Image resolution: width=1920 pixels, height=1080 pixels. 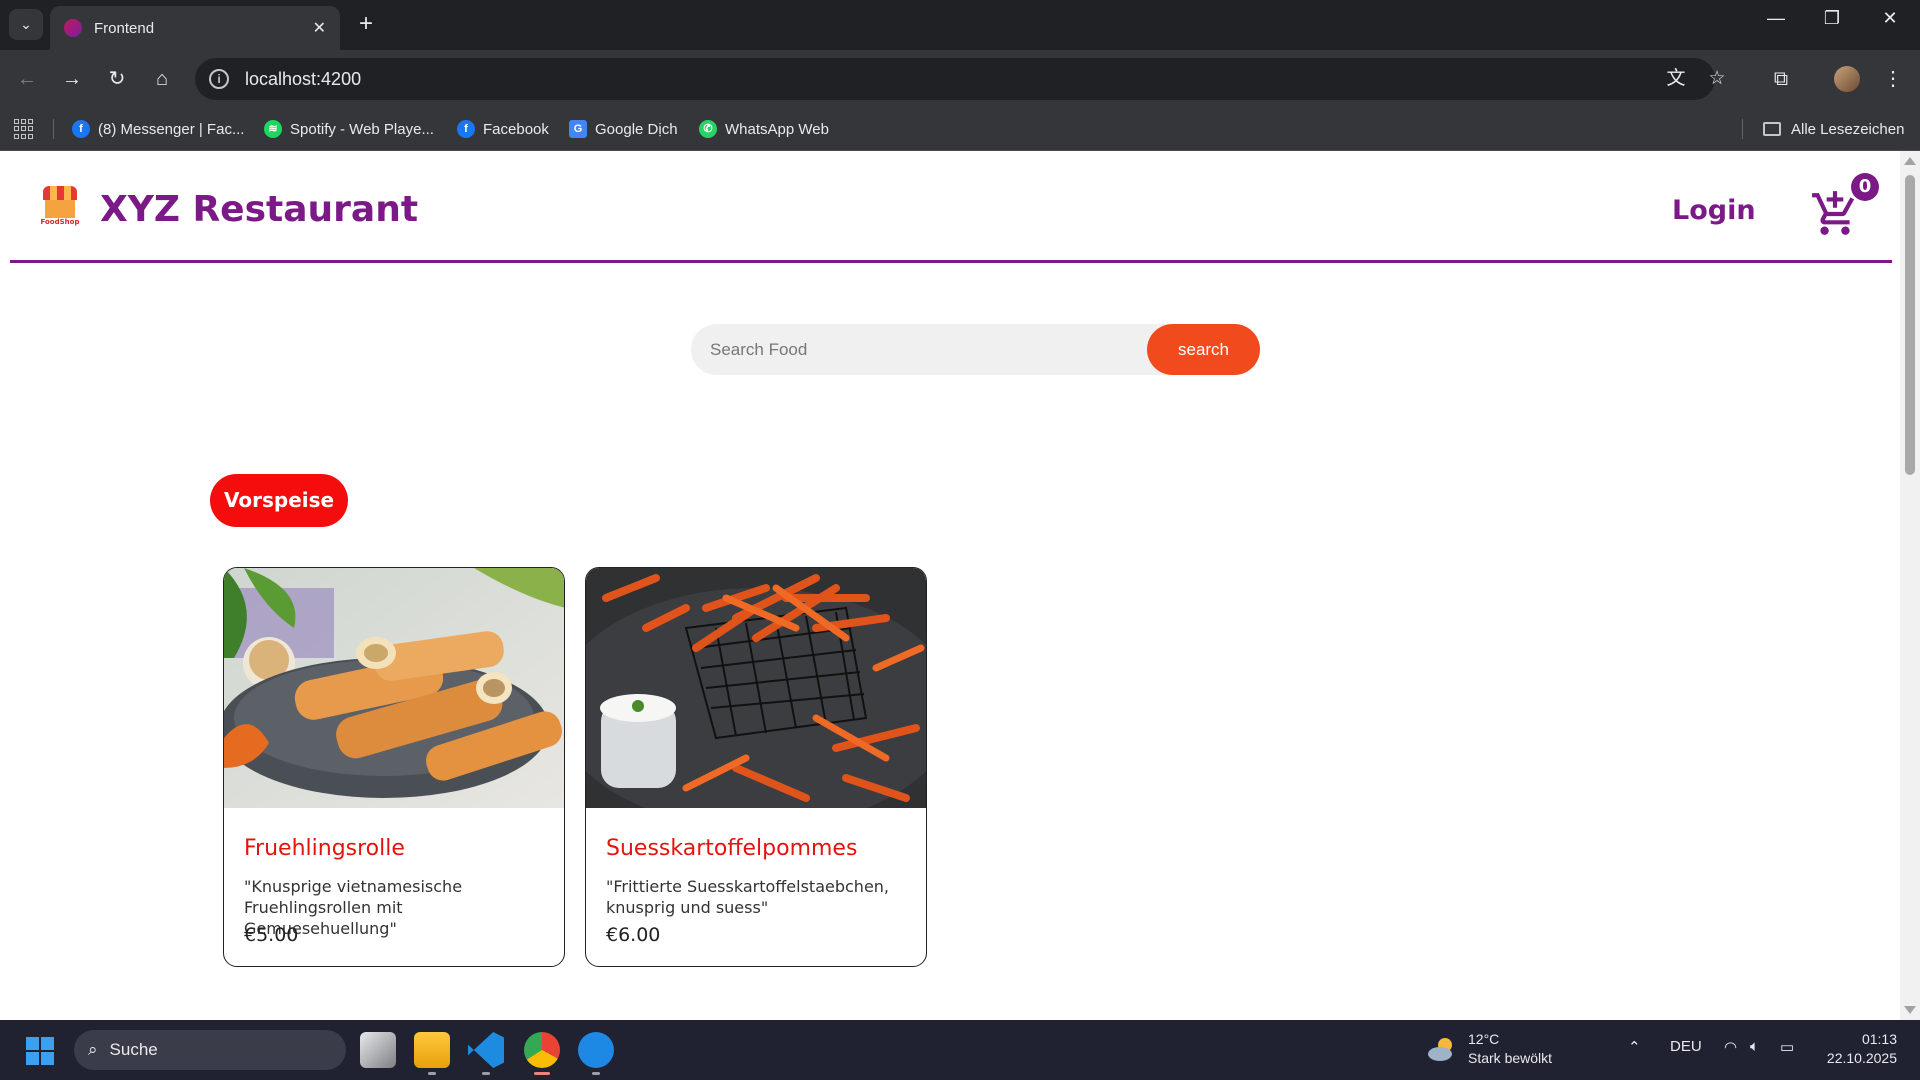 What do you see at coordinates (1510, 1049) in the screenshot?
I see `weather-widget: 12°C Stark bewölkt` at bounding box center [1510, 1049].